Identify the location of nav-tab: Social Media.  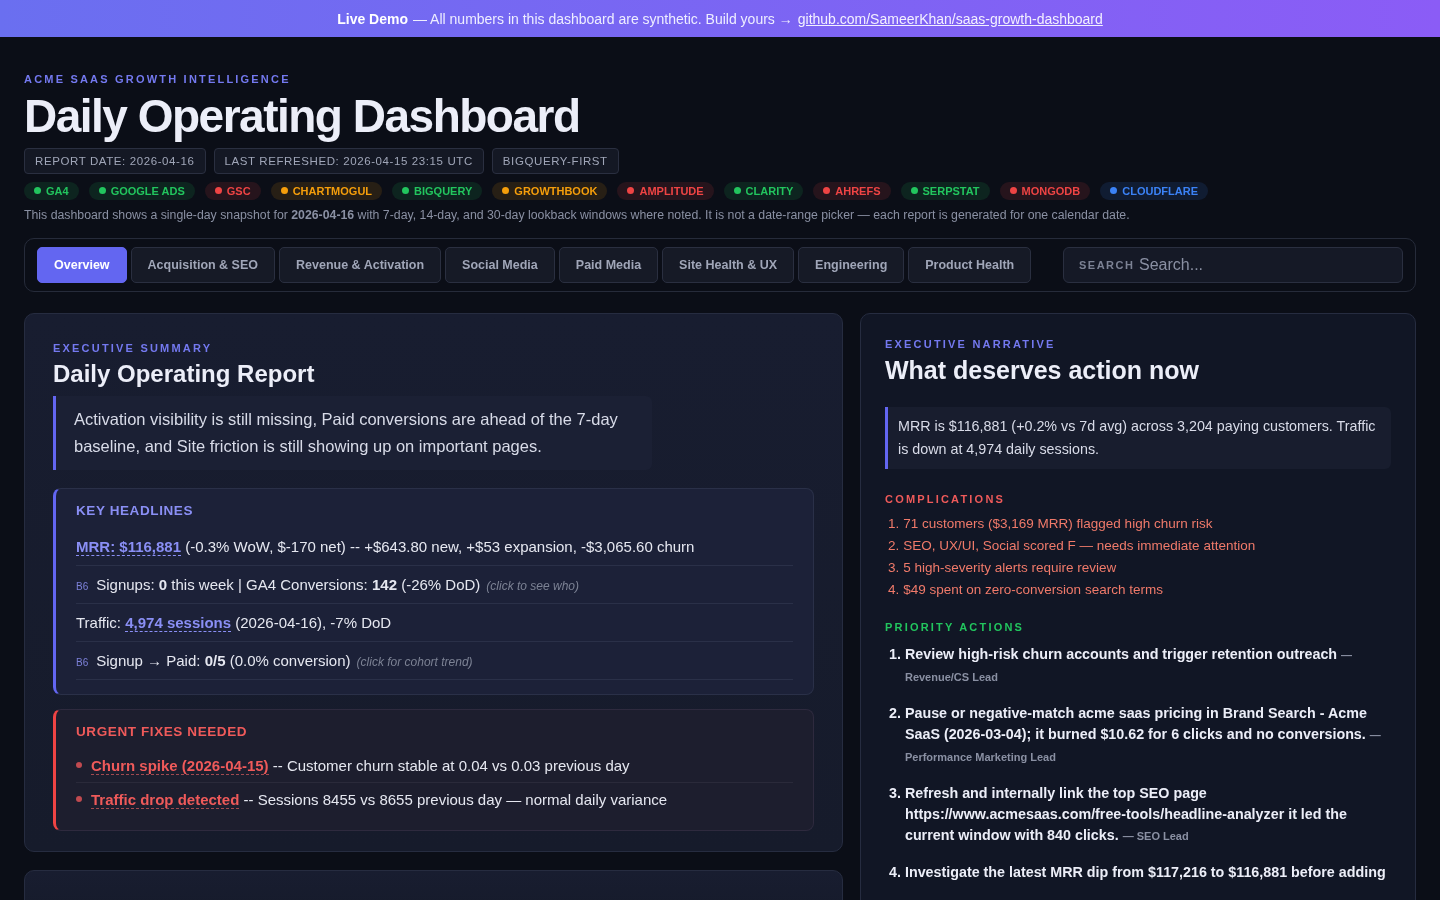
(500, 264).